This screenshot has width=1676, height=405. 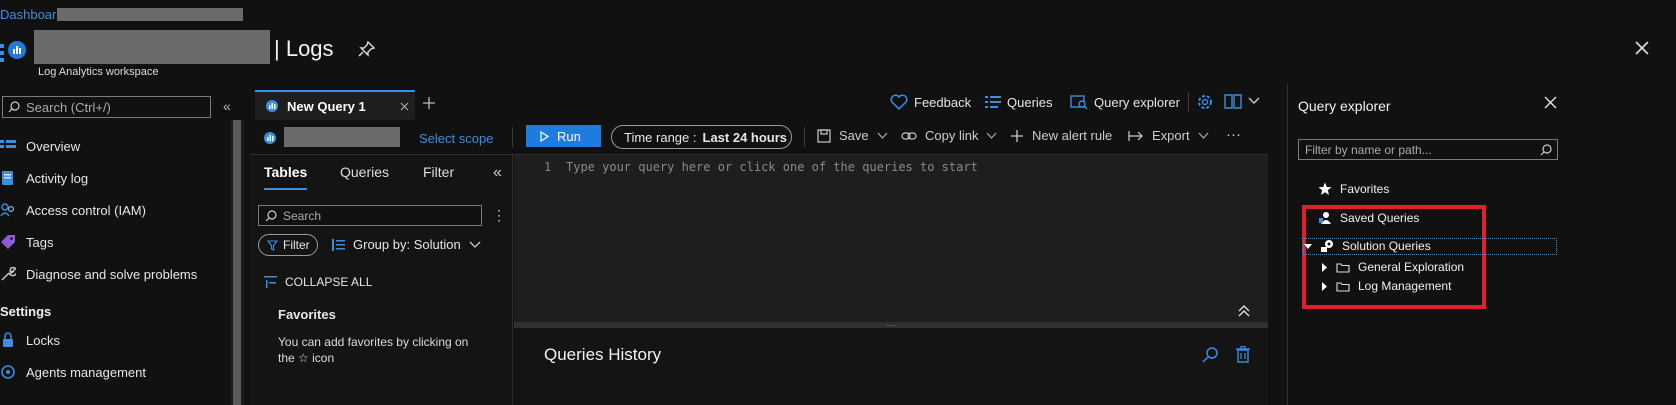 What do you see at coordinates (342, 137) in the screenshot?
I see `scope-redacted` at bounding box center [342, 137].